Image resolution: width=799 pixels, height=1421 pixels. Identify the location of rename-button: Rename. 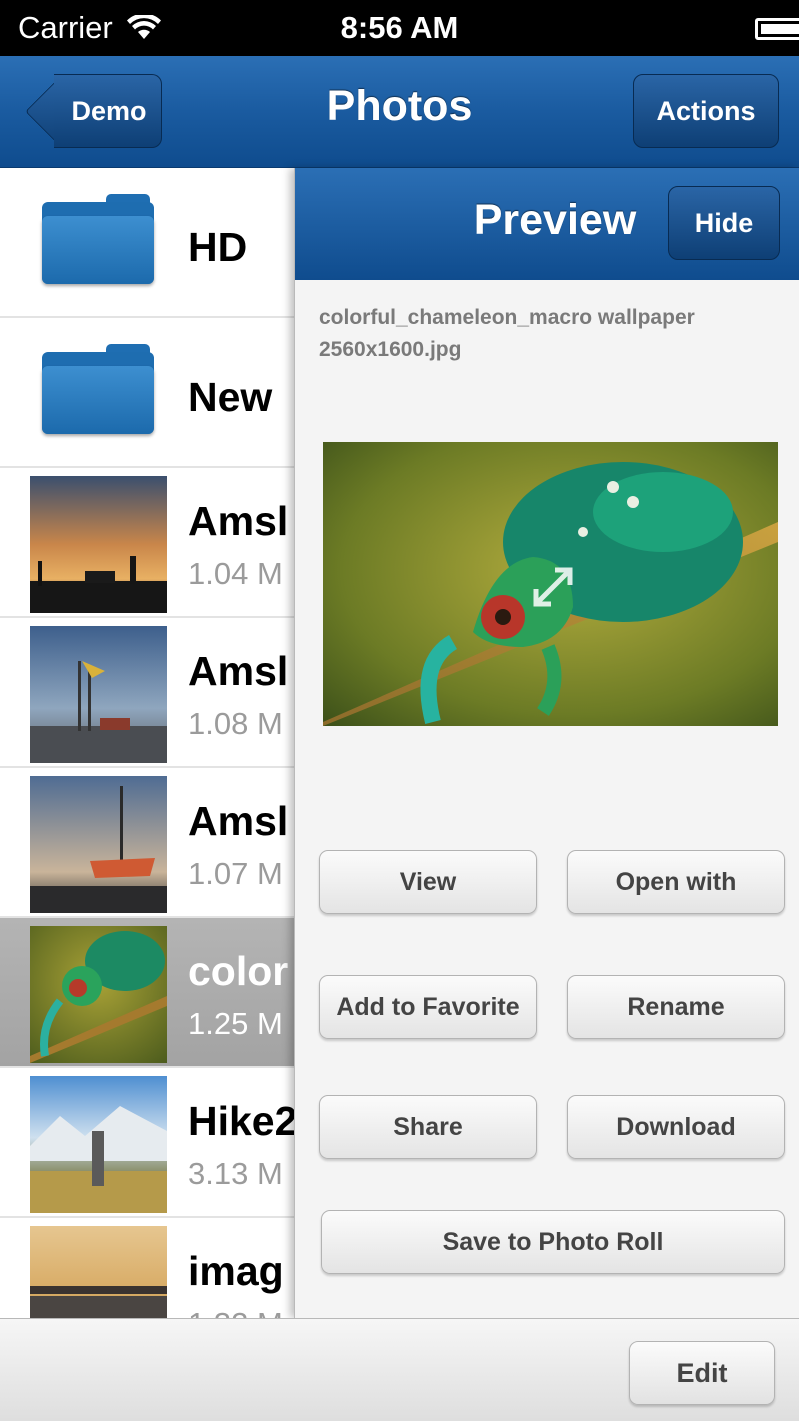
(676, 1007).